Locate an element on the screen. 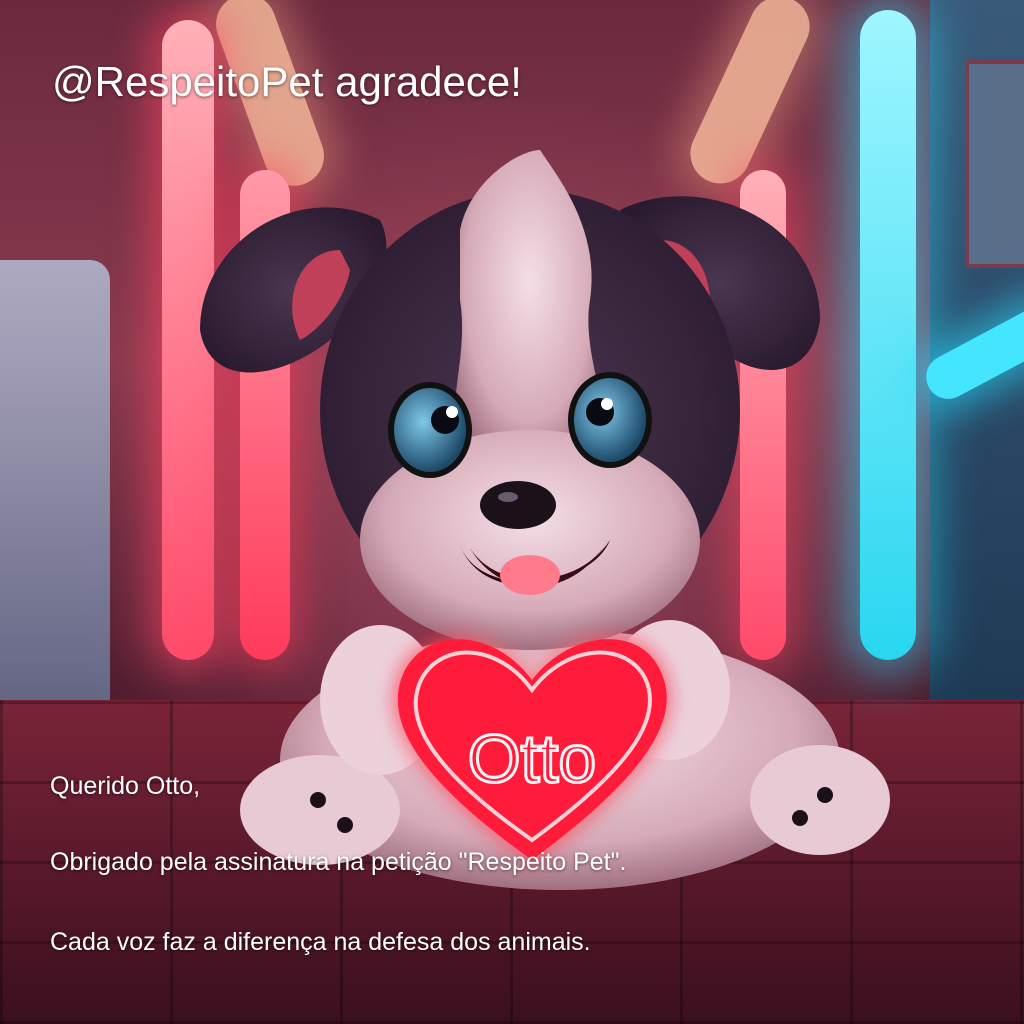  puppy-left-eye is located at coordinates (430, 430).